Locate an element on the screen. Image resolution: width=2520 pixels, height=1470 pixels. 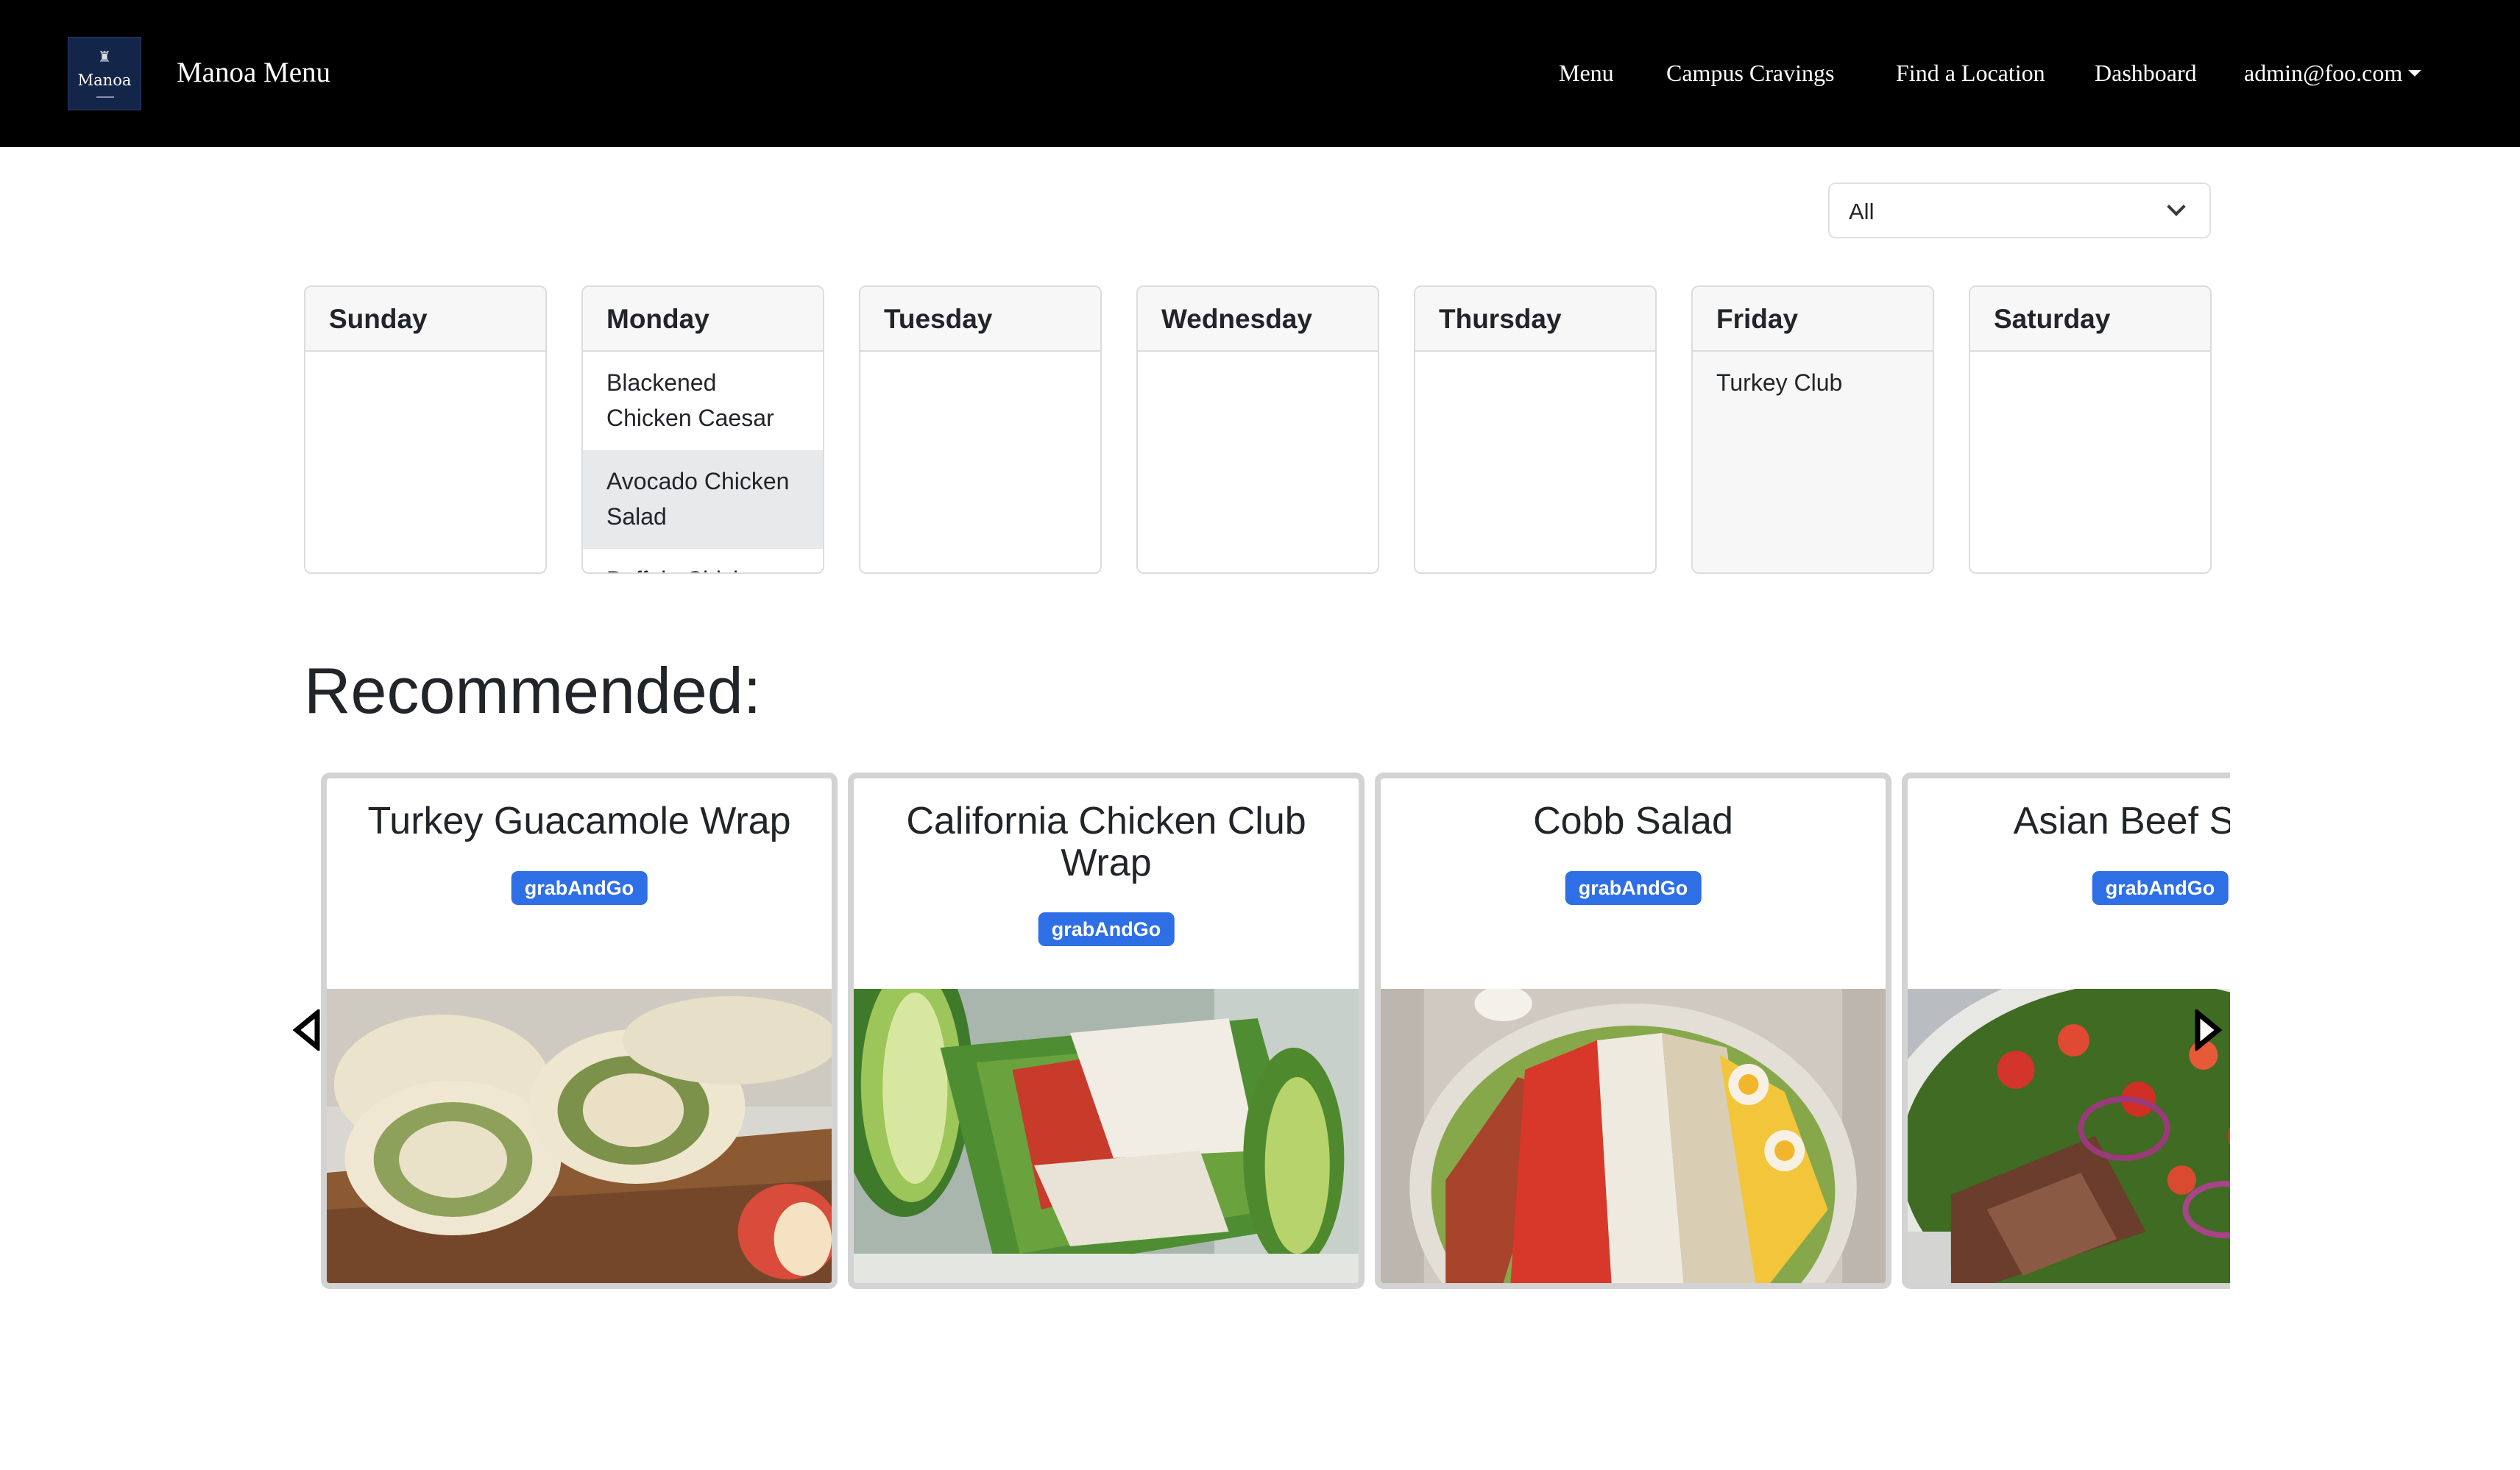
day-card-saturday: Saturday is located at coordinates (2091, 430).